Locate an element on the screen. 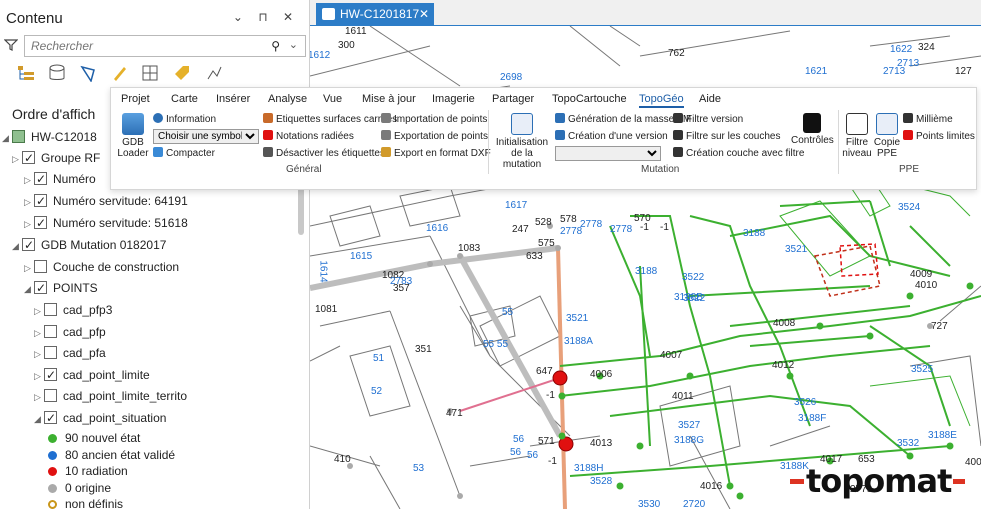  notations-radiees-button: Notations radiées is located at coordinates (308, 136).